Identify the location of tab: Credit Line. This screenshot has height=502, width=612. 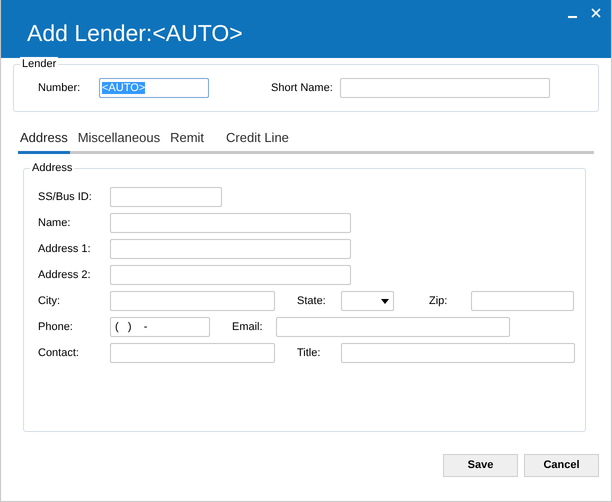
(257, 142).